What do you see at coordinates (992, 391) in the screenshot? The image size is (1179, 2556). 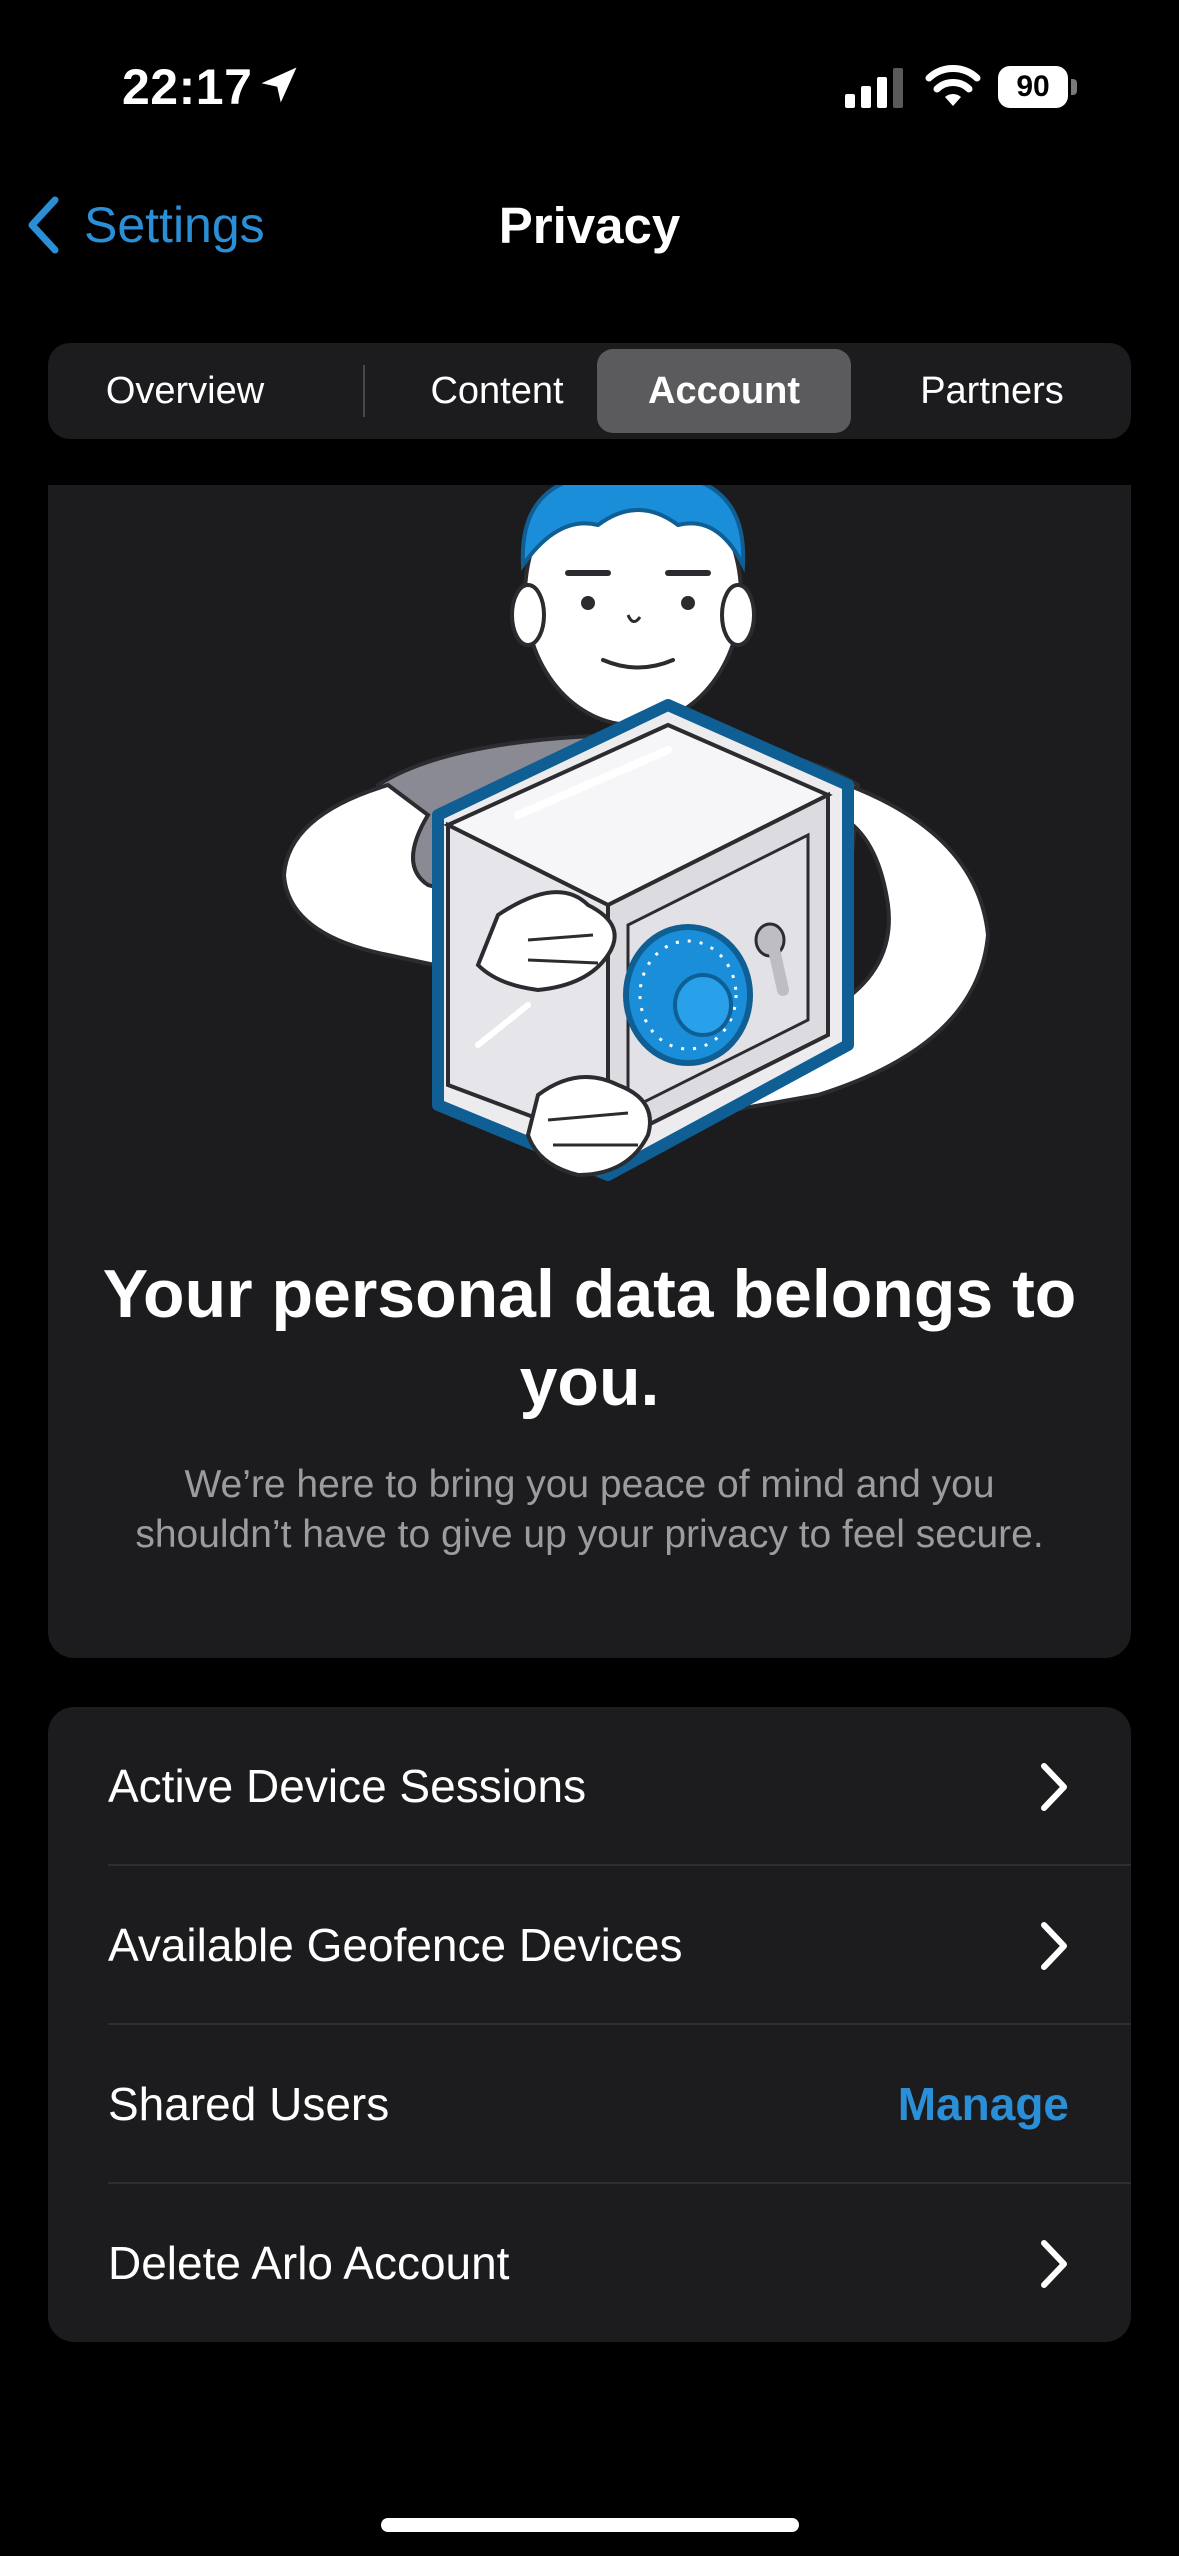 I see `tab-partners: Partners` at bounding box center [992, 391].